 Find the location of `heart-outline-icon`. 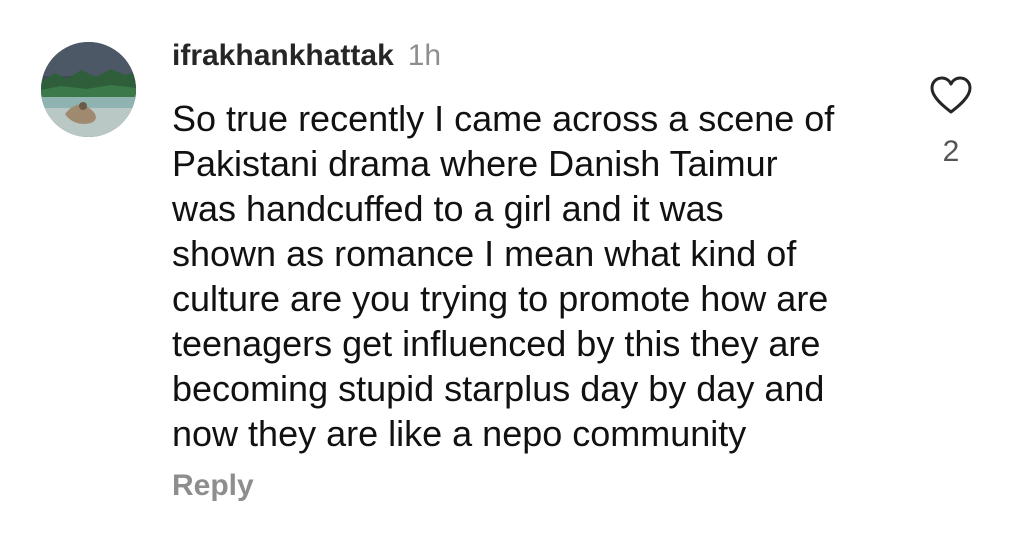

heart-outline-icon is located at coordinates (951, 95).